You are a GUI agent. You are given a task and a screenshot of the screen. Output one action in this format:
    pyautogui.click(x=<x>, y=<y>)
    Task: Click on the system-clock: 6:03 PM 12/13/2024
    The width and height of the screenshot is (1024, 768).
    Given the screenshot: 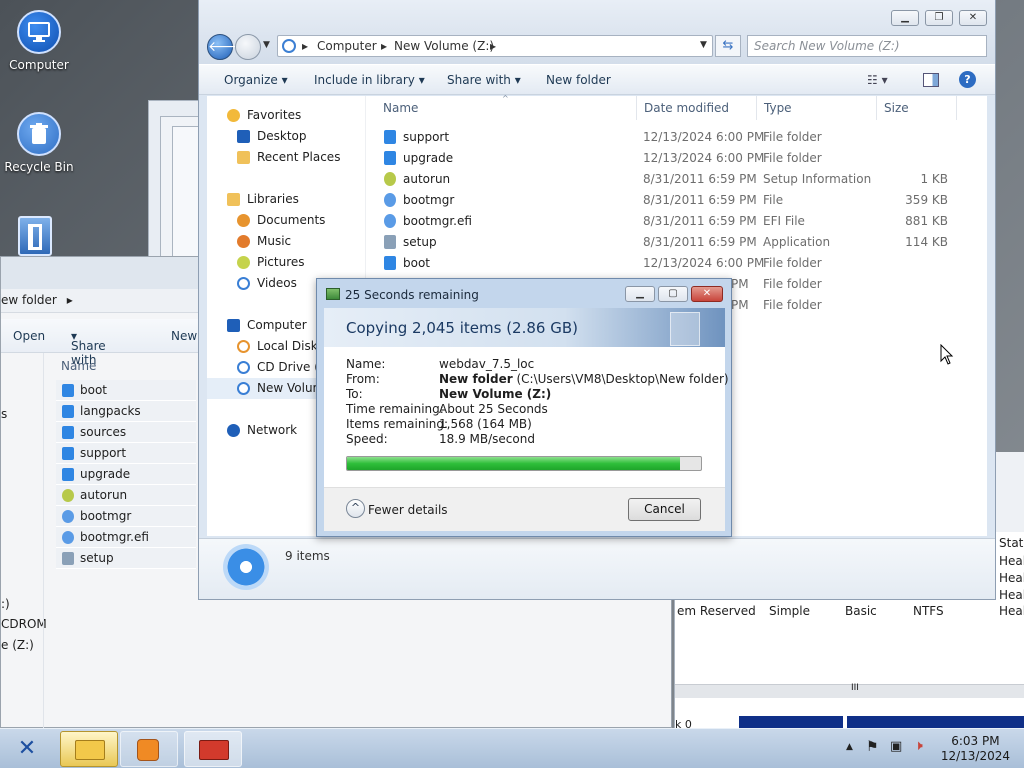 What is the action you would take?
    pyautogui.click(x=975, y=749)
    